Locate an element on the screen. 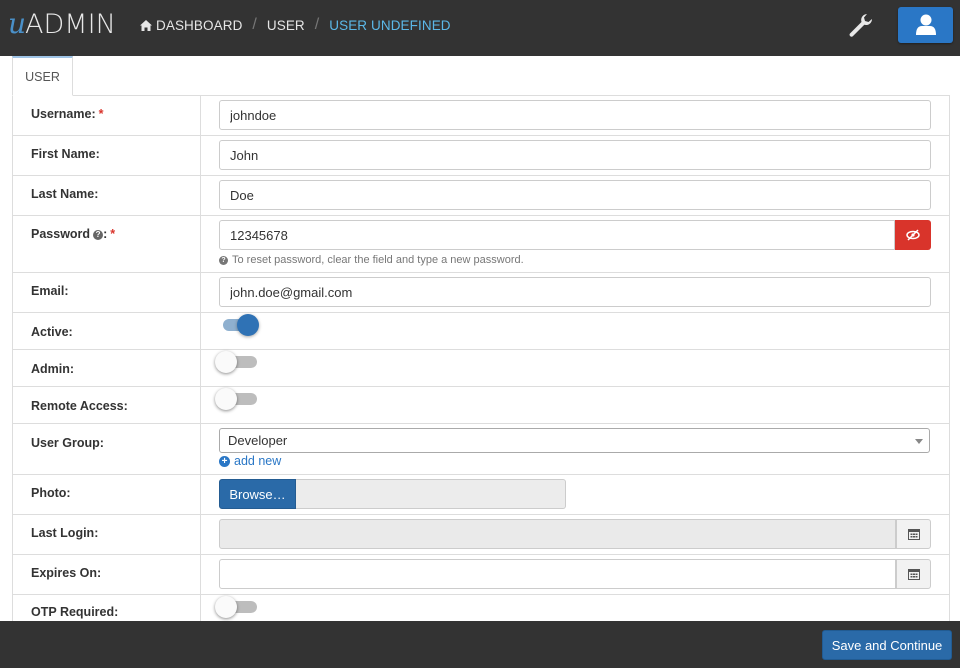  app-logo: u ADMIN is located at coordinates (62, 23).